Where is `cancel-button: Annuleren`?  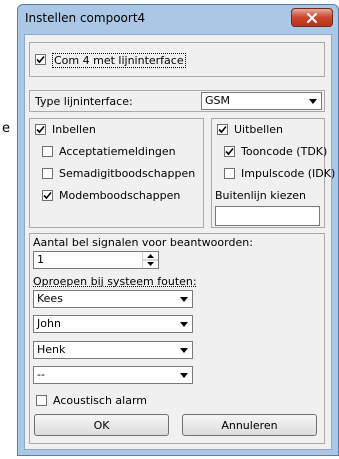
cancel-button: Annuleren is located at coordinates (249, 425).